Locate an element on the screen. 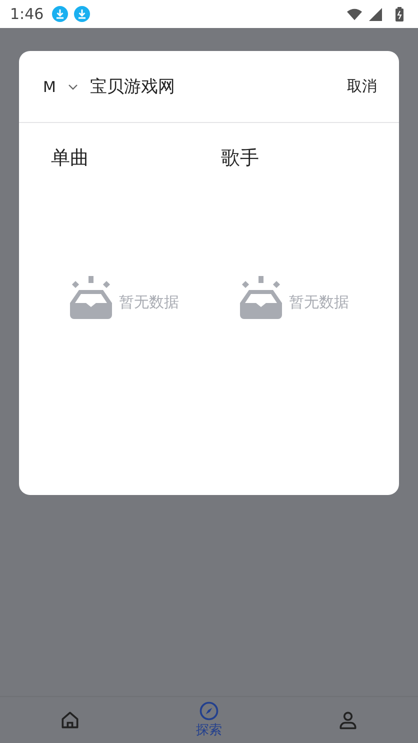 Image resolution: width=418 pixels, height=743 pixels. source-dropdown: M is located at coordinates (60, 87).